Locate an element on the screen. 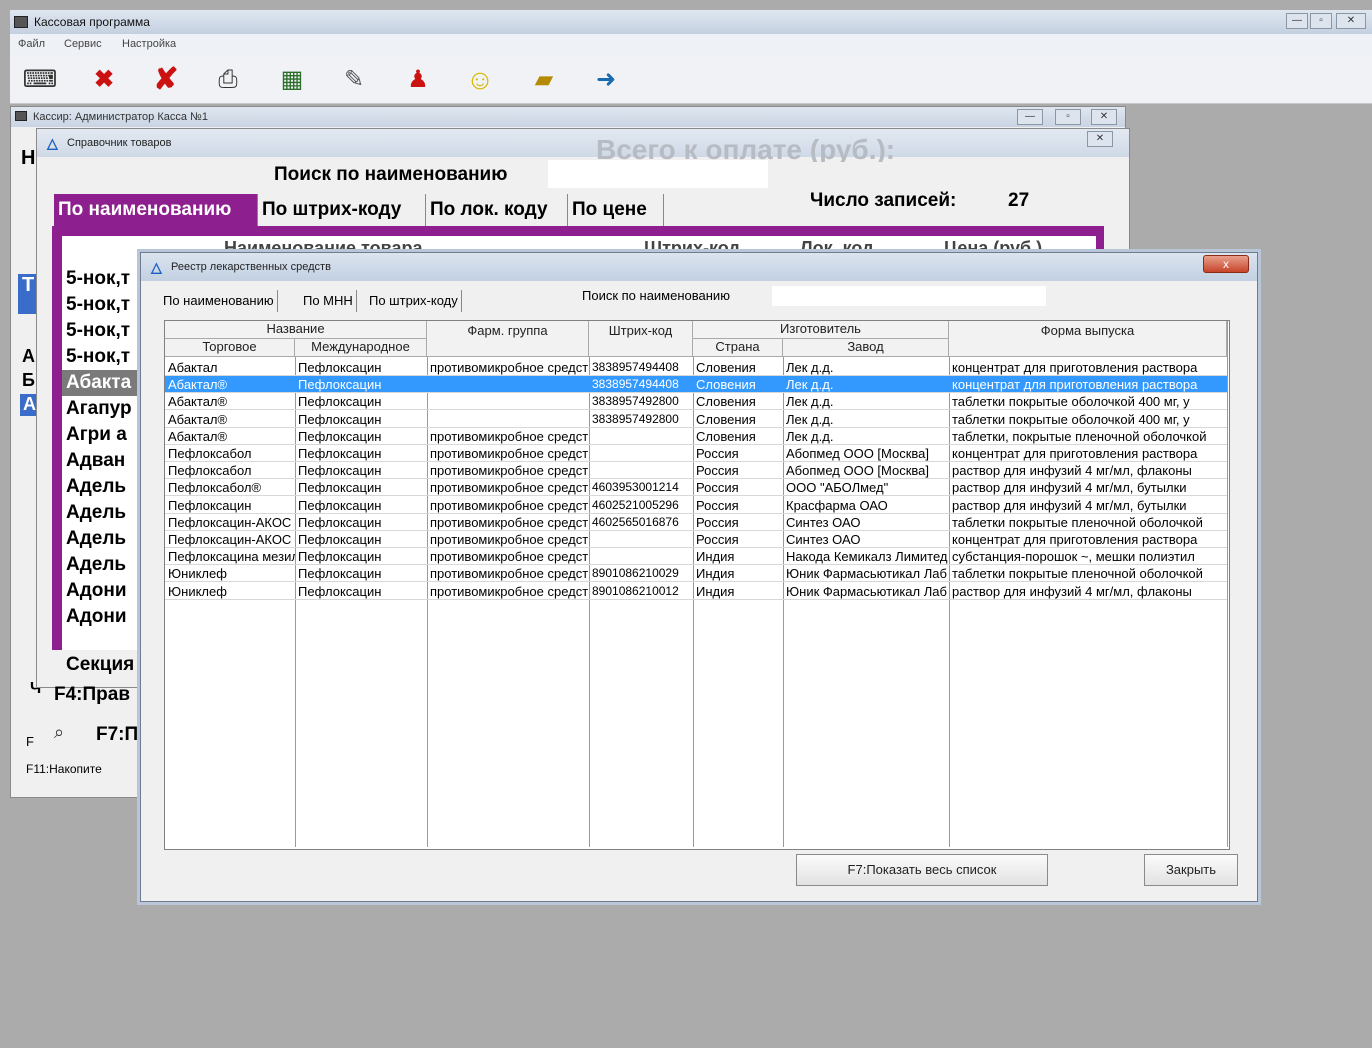  menubar: Файл Сервис Настройка is located at coordinates (691, 45).